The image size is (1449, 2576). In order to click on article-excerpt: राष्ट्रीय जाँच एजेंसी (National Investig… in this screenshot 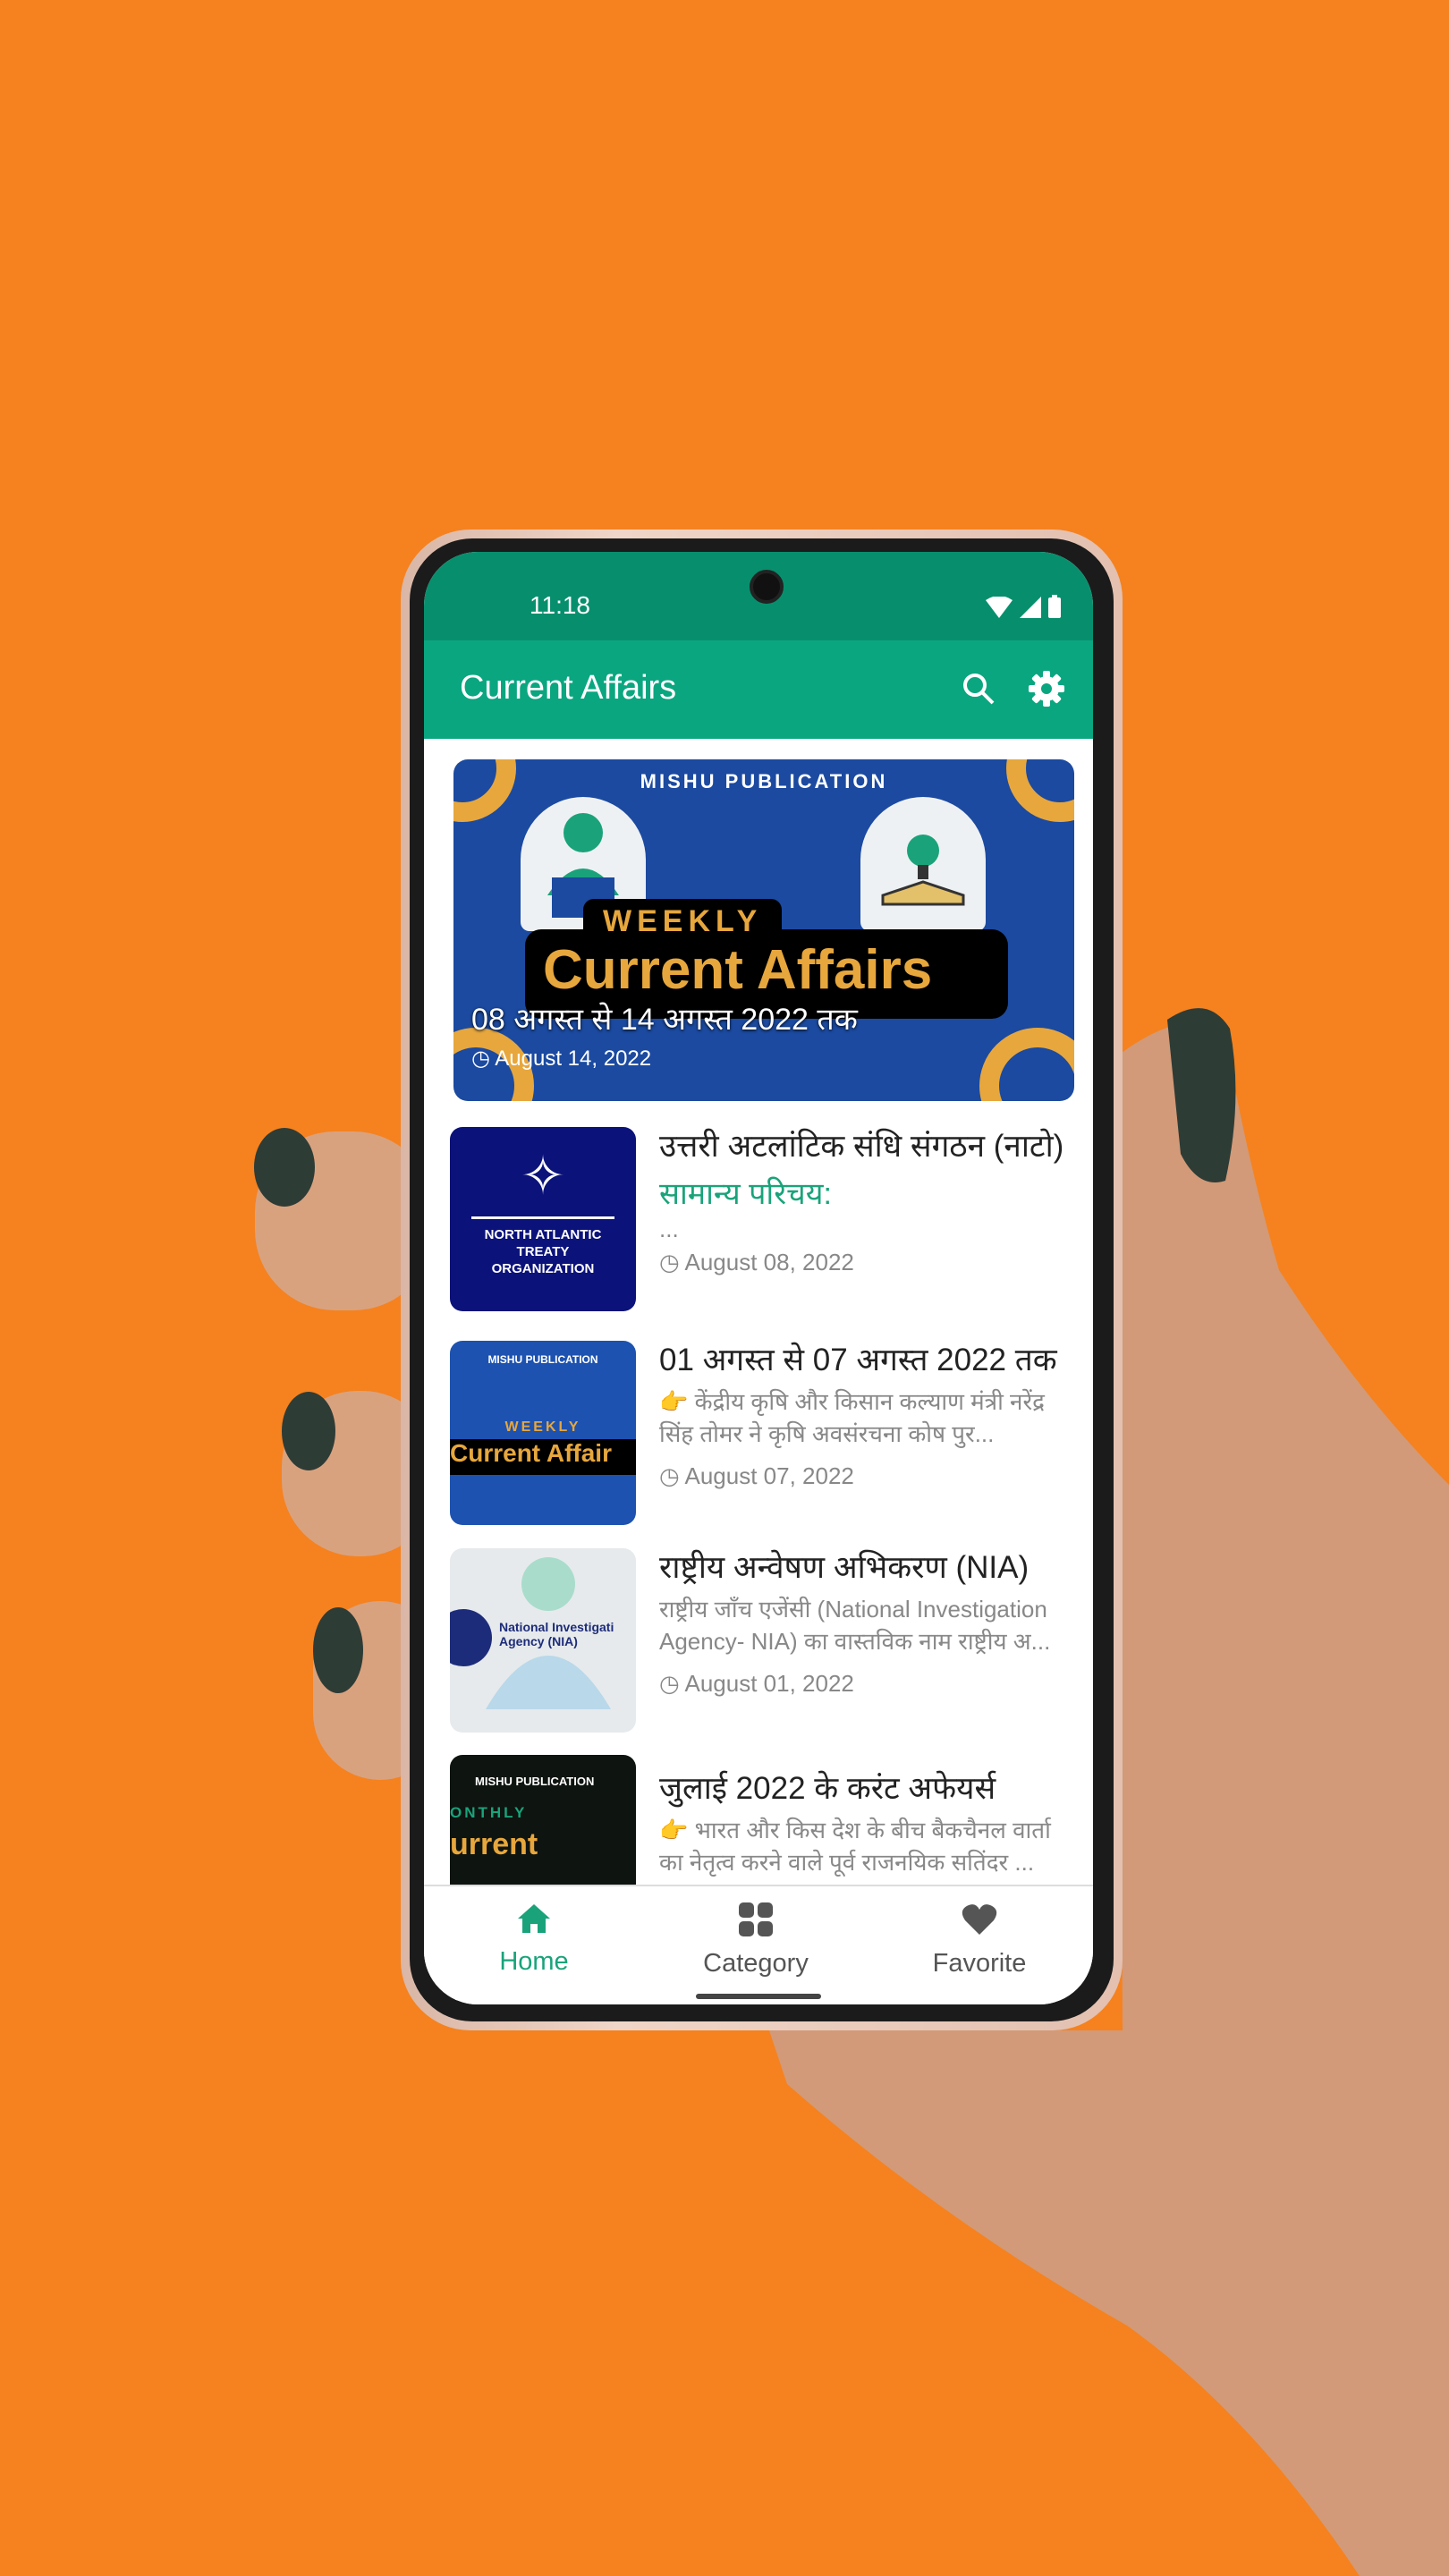, I will do `click(855, 1625)`.